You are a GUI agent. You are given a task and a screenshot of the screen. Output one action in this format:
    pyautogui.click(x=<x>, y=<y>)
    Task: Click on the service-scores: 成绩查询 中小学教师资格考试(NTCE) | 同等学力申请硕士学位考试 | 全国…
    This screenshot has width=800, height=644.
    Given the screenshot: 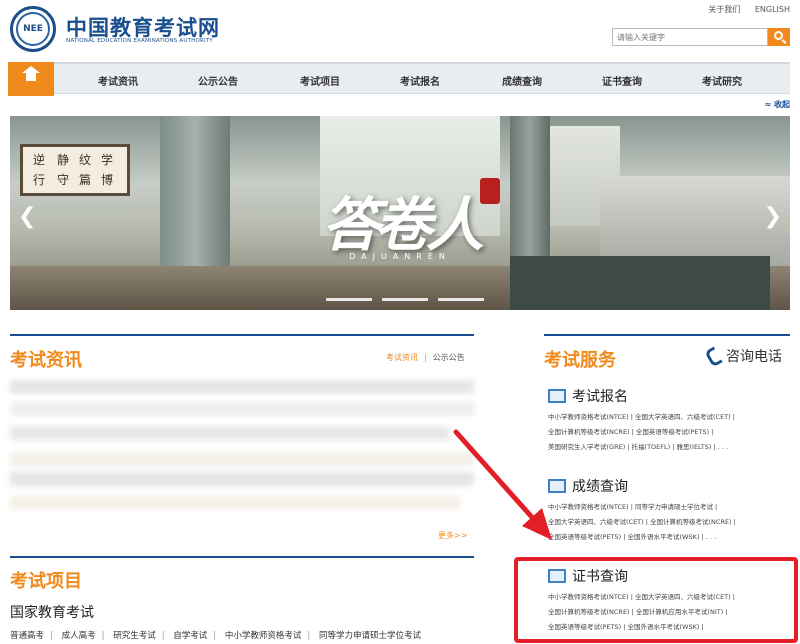 What is the action you would take?
    pyautogui.click(x=667, y=516)
    